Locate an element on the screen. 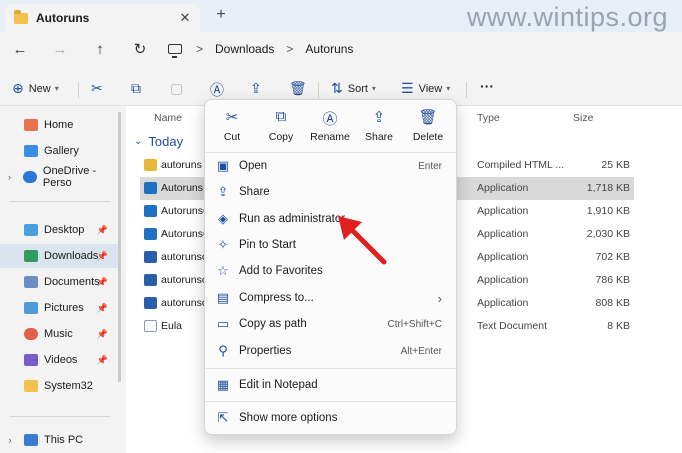  sidebar-item-pictures: Pictures 📌 is located at coordinates (60, 308).